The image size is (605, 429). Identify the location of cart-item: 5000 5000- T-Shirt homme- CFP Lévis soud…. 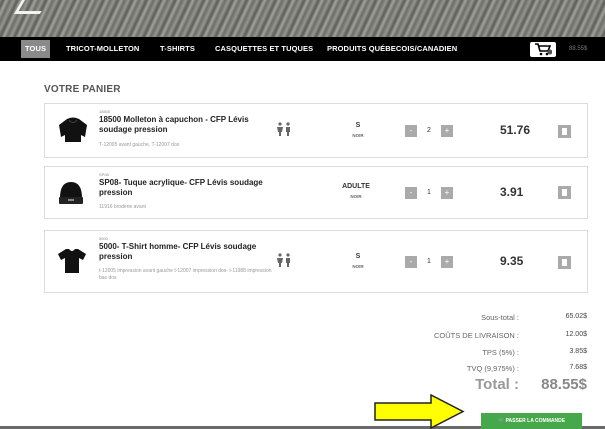
(316, 261).